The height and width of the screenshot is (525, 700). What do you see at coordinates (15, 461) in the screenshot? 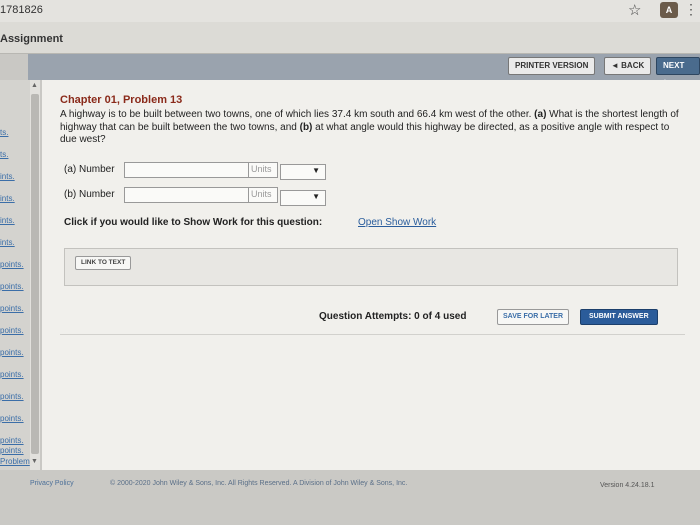
I see `sidebar-item-problem: Problem` at bounding box center [15, 461].